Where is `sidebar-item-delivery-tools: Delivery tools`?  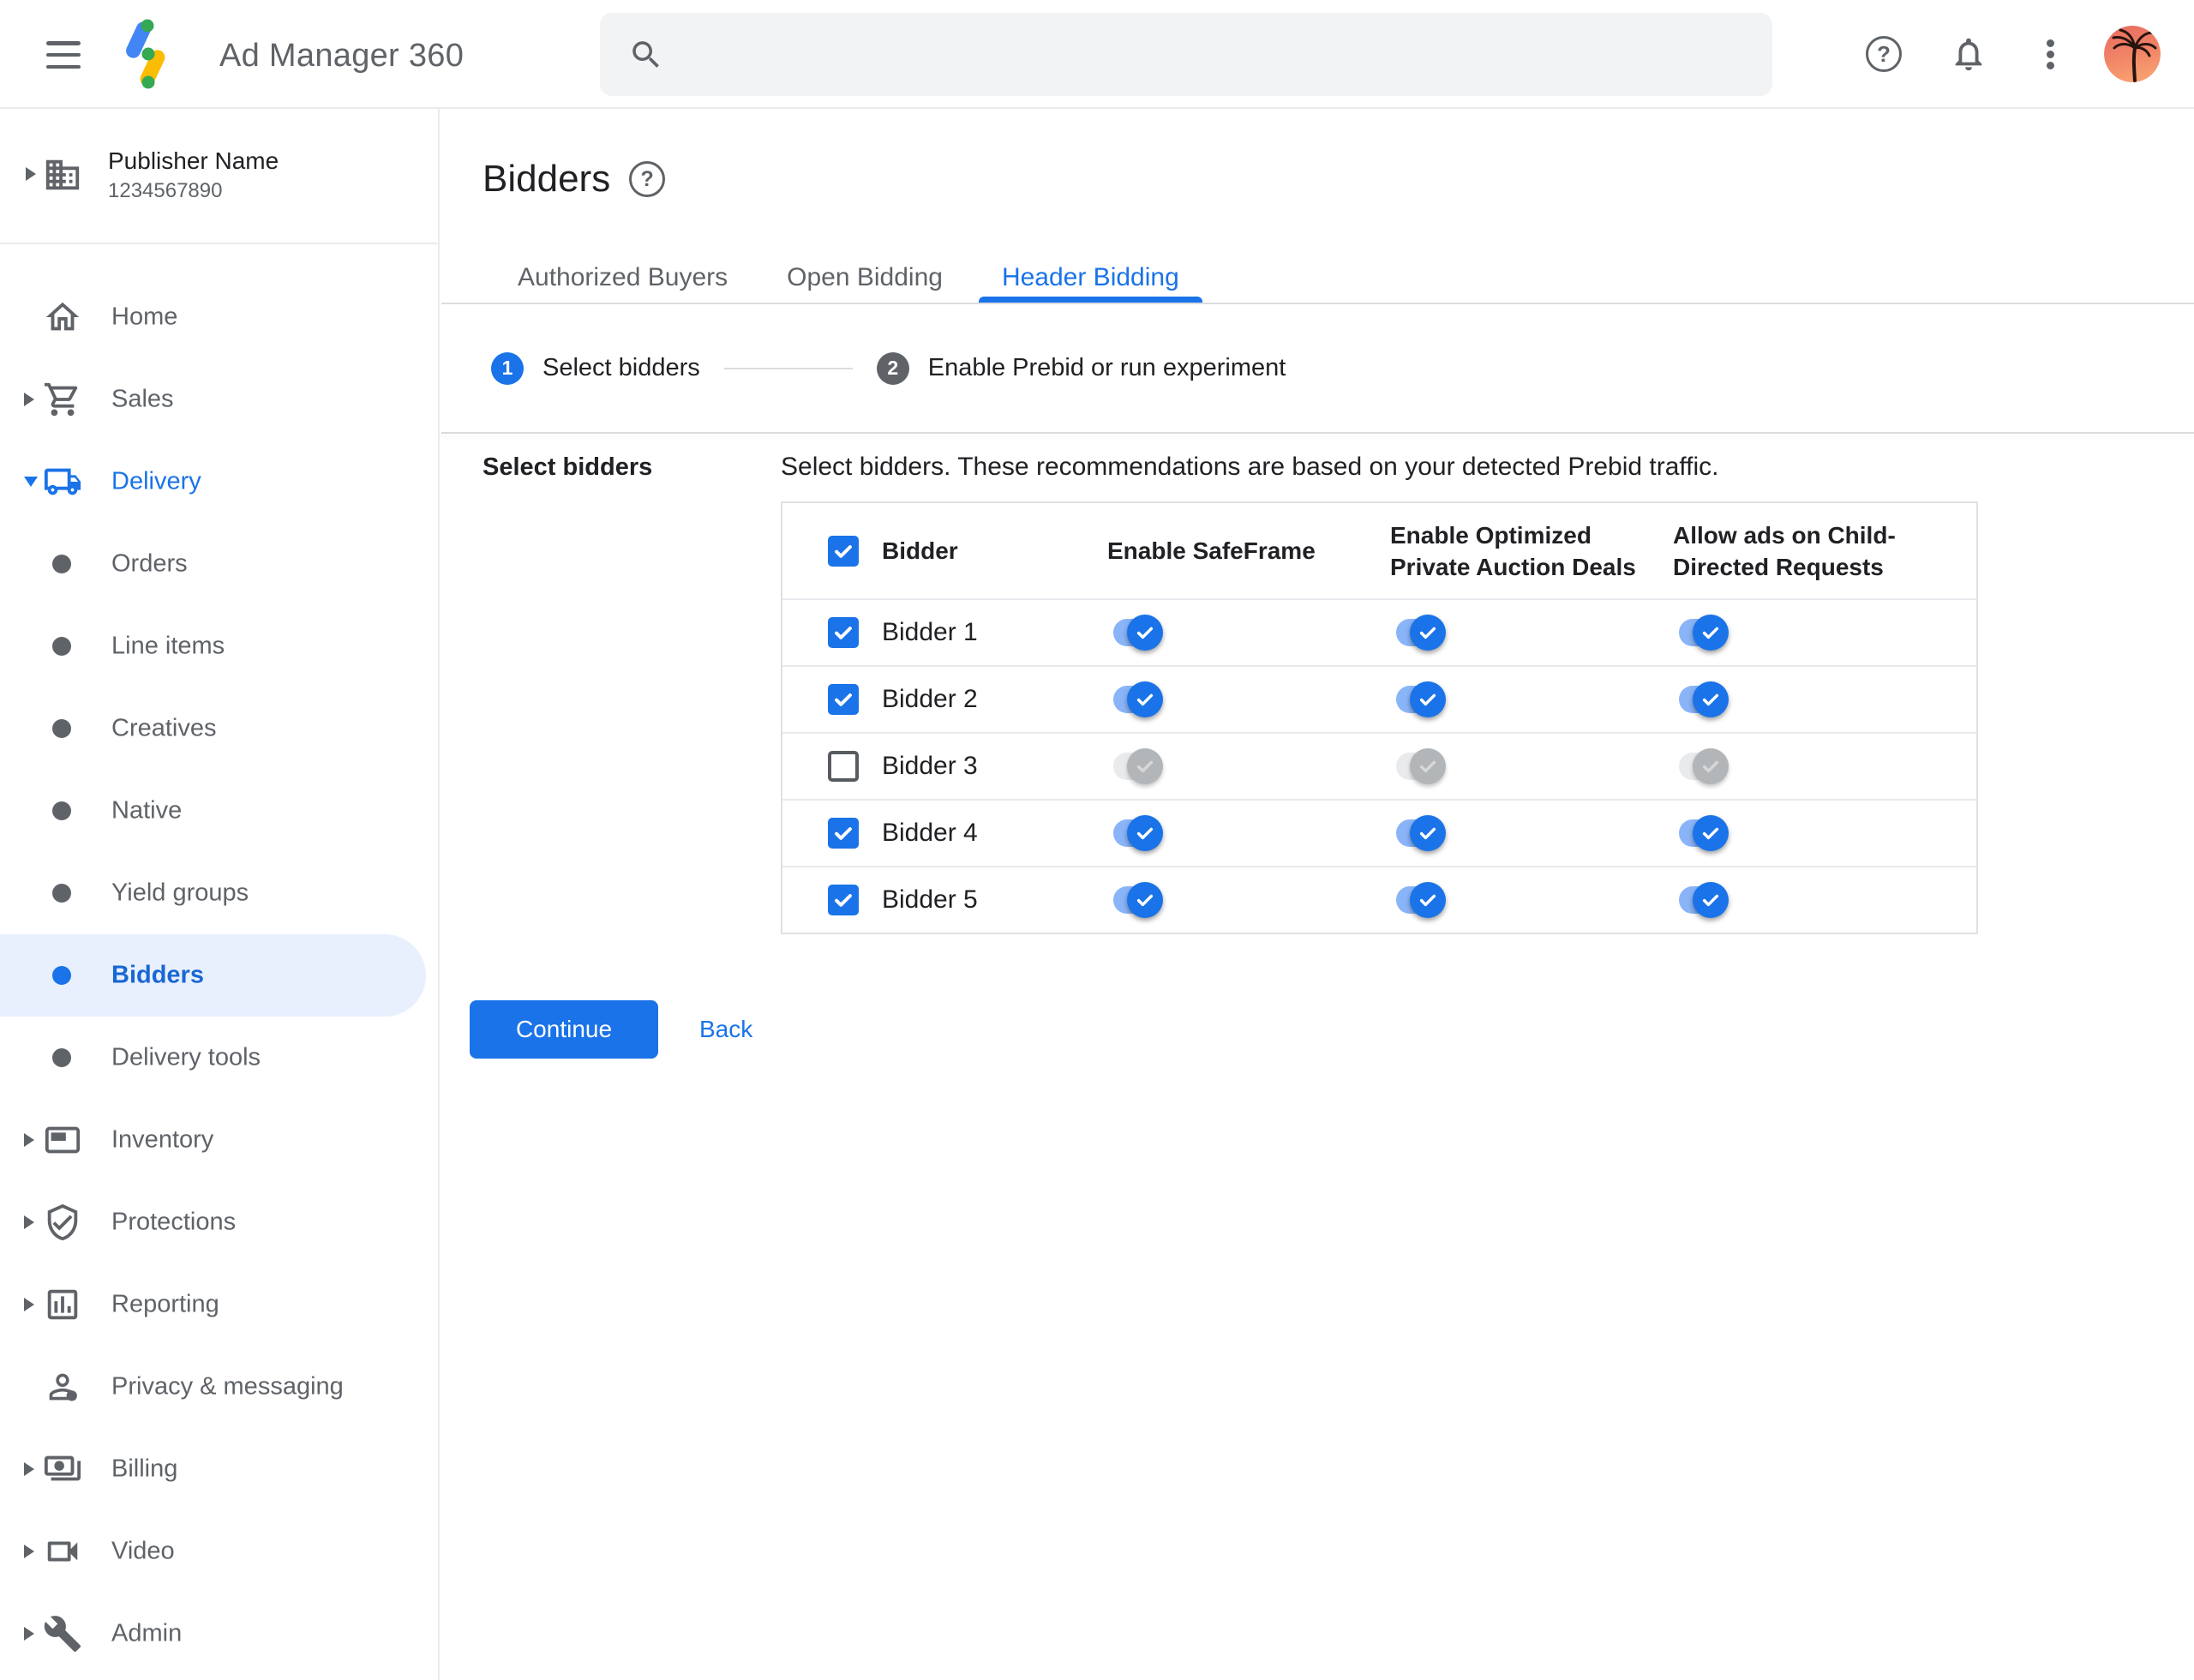 sidebar-item-delivery-tools: Delivery tools is located at coordinates (219, 1058).